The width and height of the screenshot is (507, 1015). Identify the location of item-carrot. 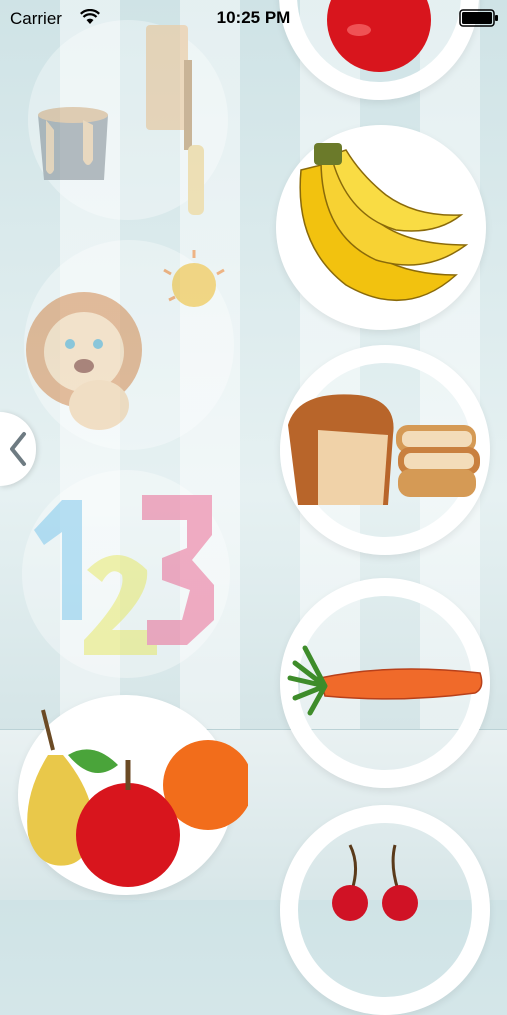
(385, 683).